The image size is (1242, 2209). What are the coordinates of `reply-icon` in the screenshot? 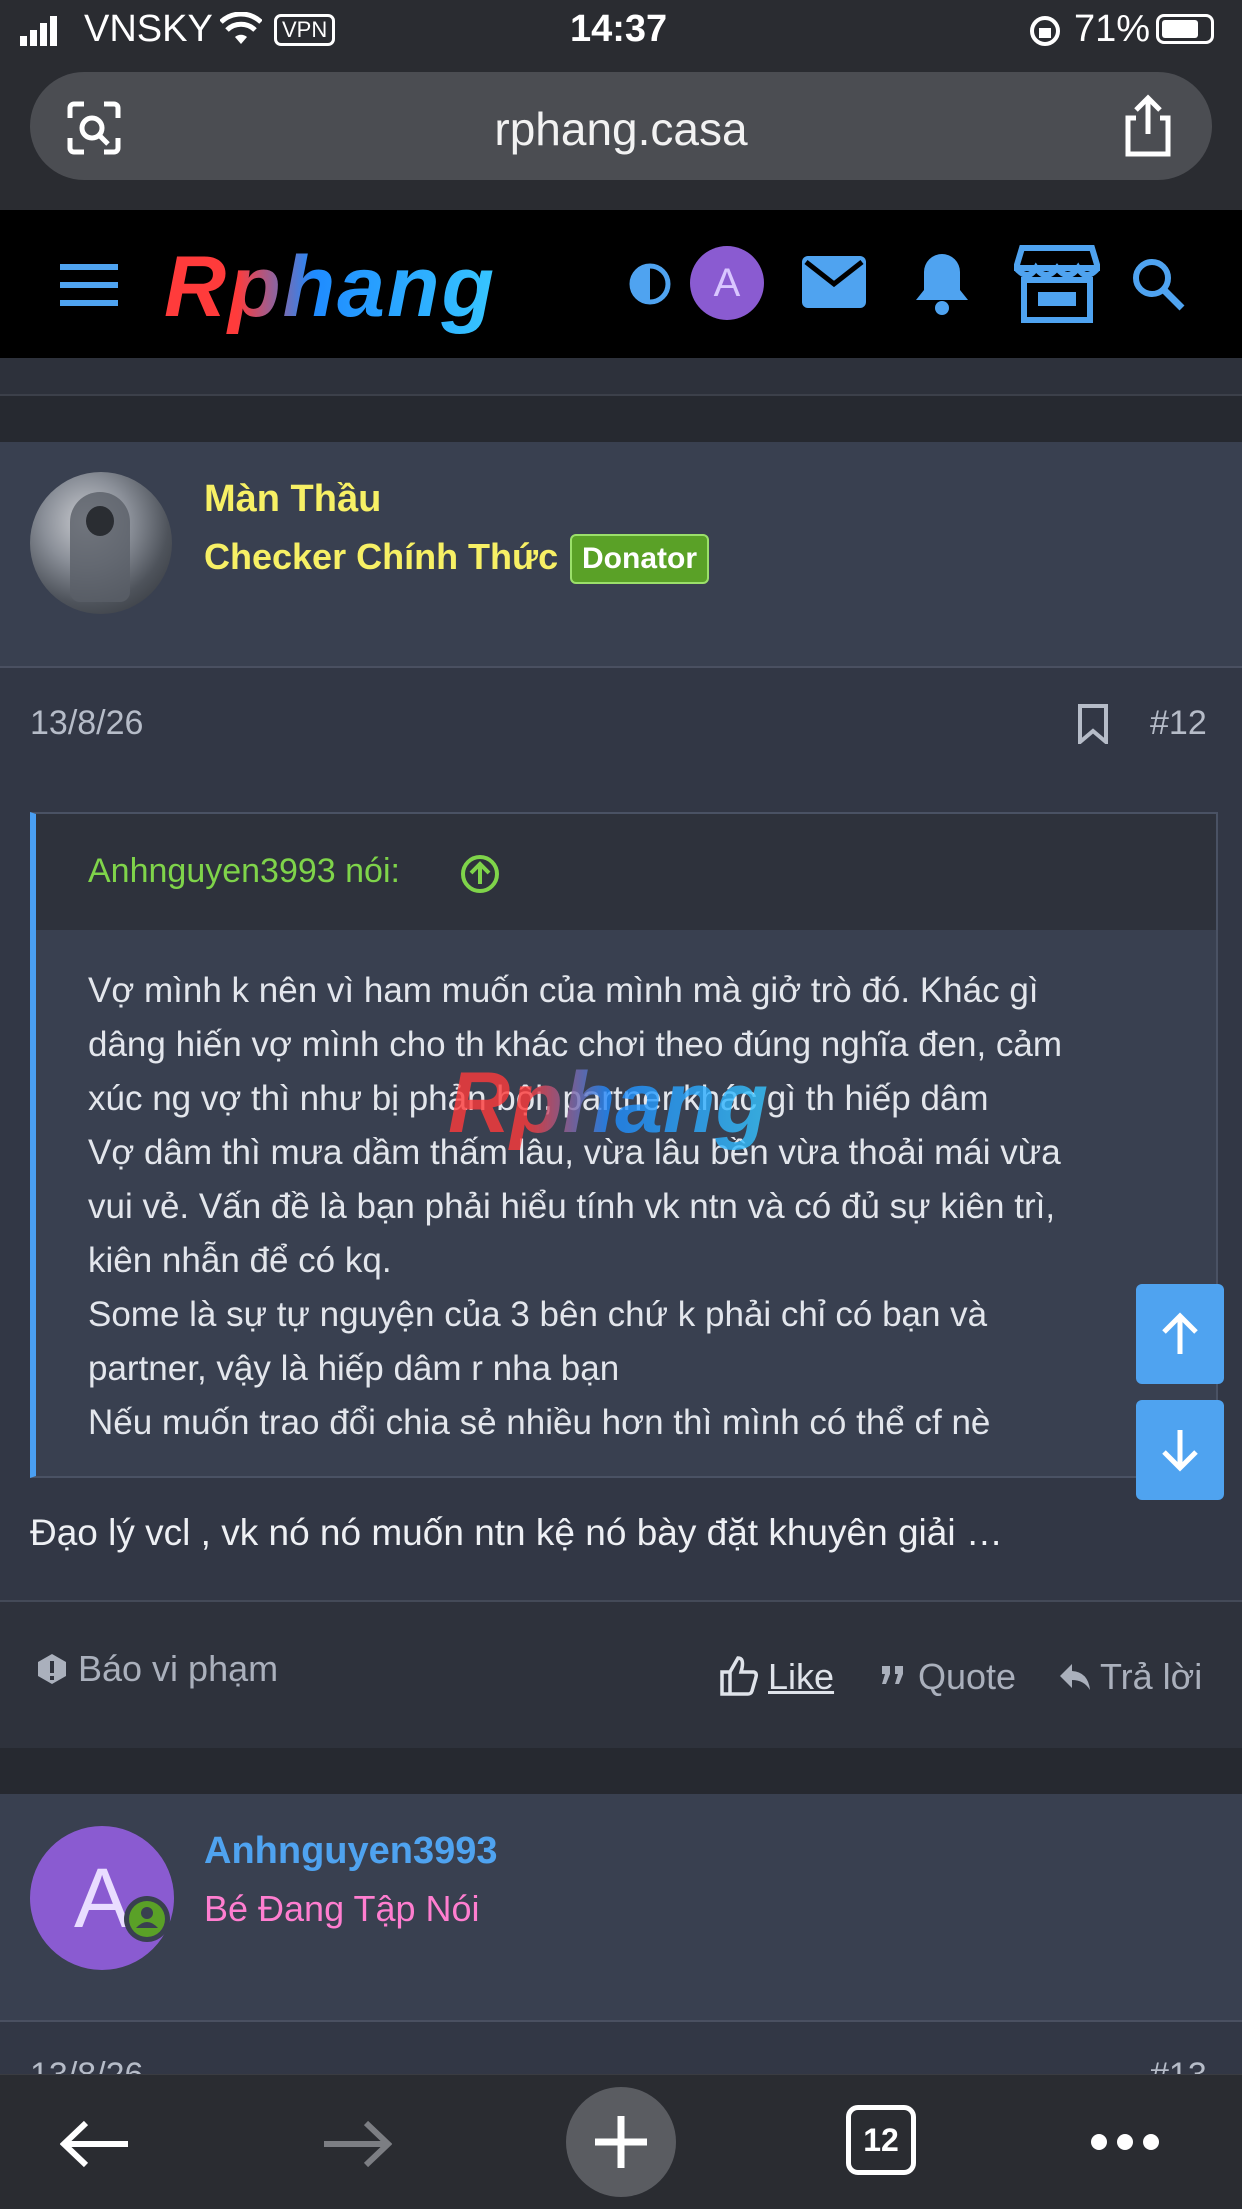 It's located at (1075, 1677).